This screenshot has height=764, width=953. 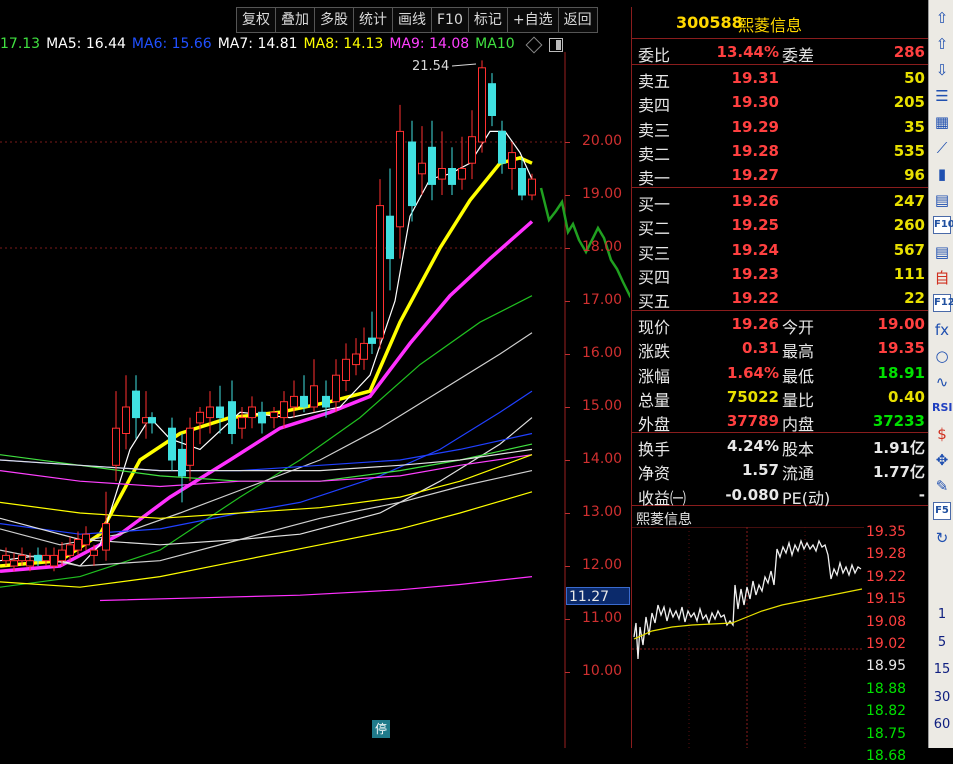 I want to click on bid-row: 买一 19.26 247, so click(x=780, y=201).